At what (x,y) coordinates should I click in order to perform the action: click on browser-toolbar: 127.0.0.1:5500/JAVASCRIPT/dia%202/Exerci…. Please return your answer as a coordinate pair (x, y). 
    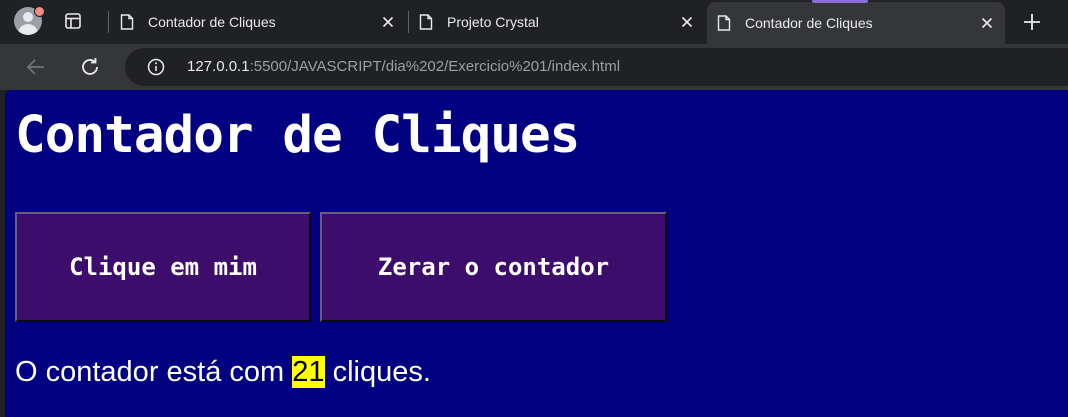
    Looking at the image, I should click on (534, 67).